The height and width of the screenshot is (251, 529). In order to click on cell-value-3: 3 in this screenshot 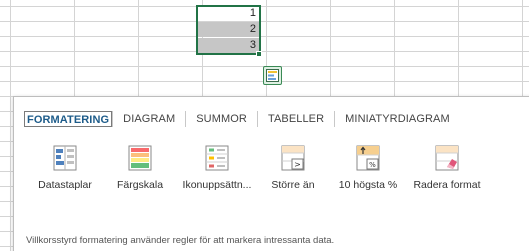, I will do `click(229, 45)`.